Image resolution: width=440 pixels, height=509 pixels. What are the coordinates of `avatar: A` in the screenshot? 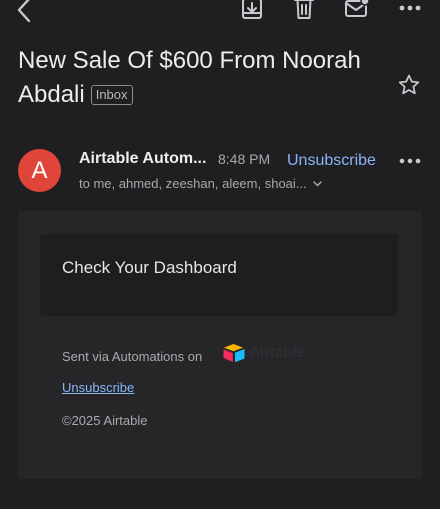 It's located at (39, 170).